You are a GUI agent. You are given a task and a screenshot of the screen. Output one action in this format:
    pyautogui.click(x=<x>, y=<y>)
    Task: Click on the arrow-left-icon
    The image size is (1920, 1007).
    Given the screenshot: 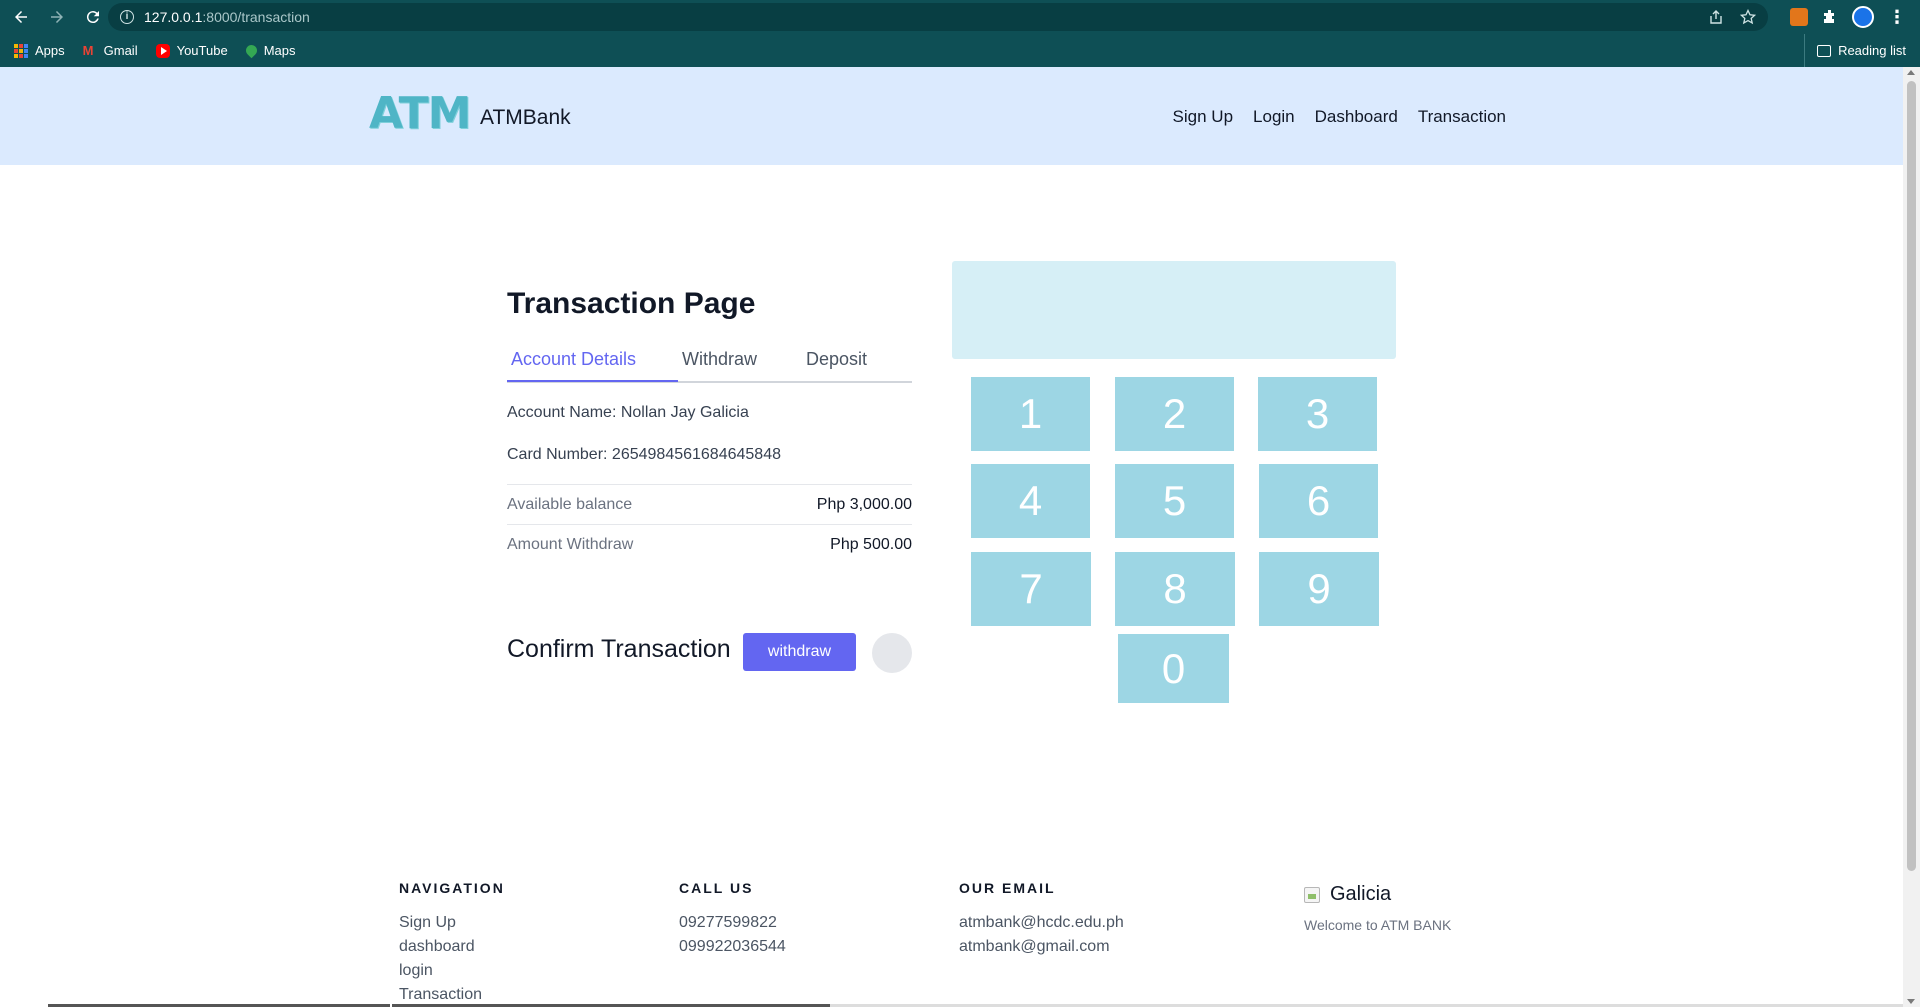 What is the action you would take?
    pyautogui.click(x=21, y=17)
    